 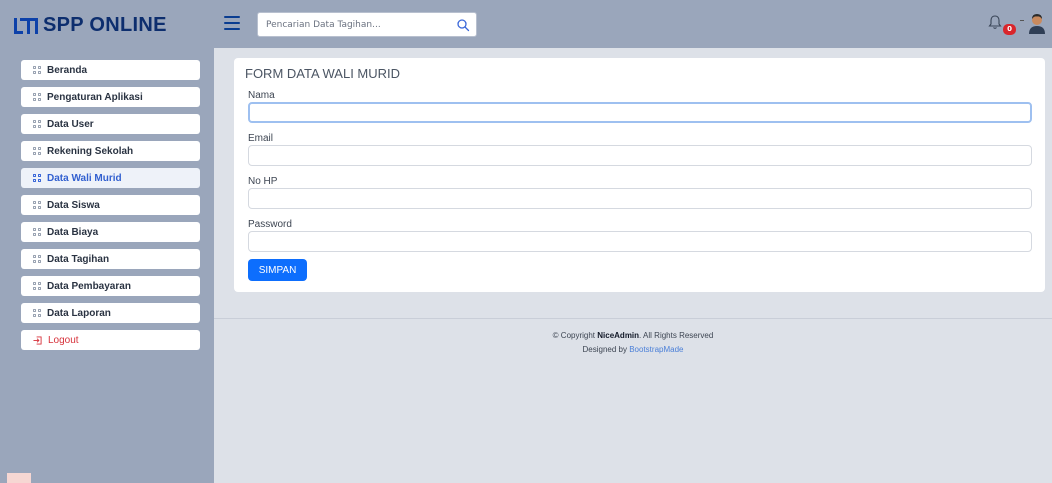 What do you see at coordinates (19, 478) in the screenshot?
I see `corner-badge-icon` at bounding box center [19, 478].